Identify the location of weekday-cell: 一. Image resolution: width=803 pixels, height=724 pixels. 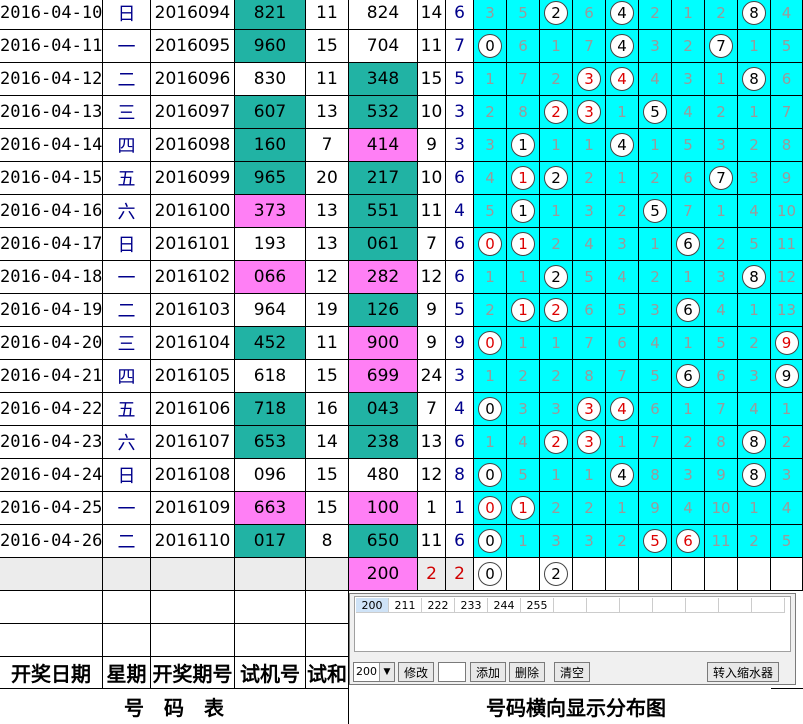
(127, 508).